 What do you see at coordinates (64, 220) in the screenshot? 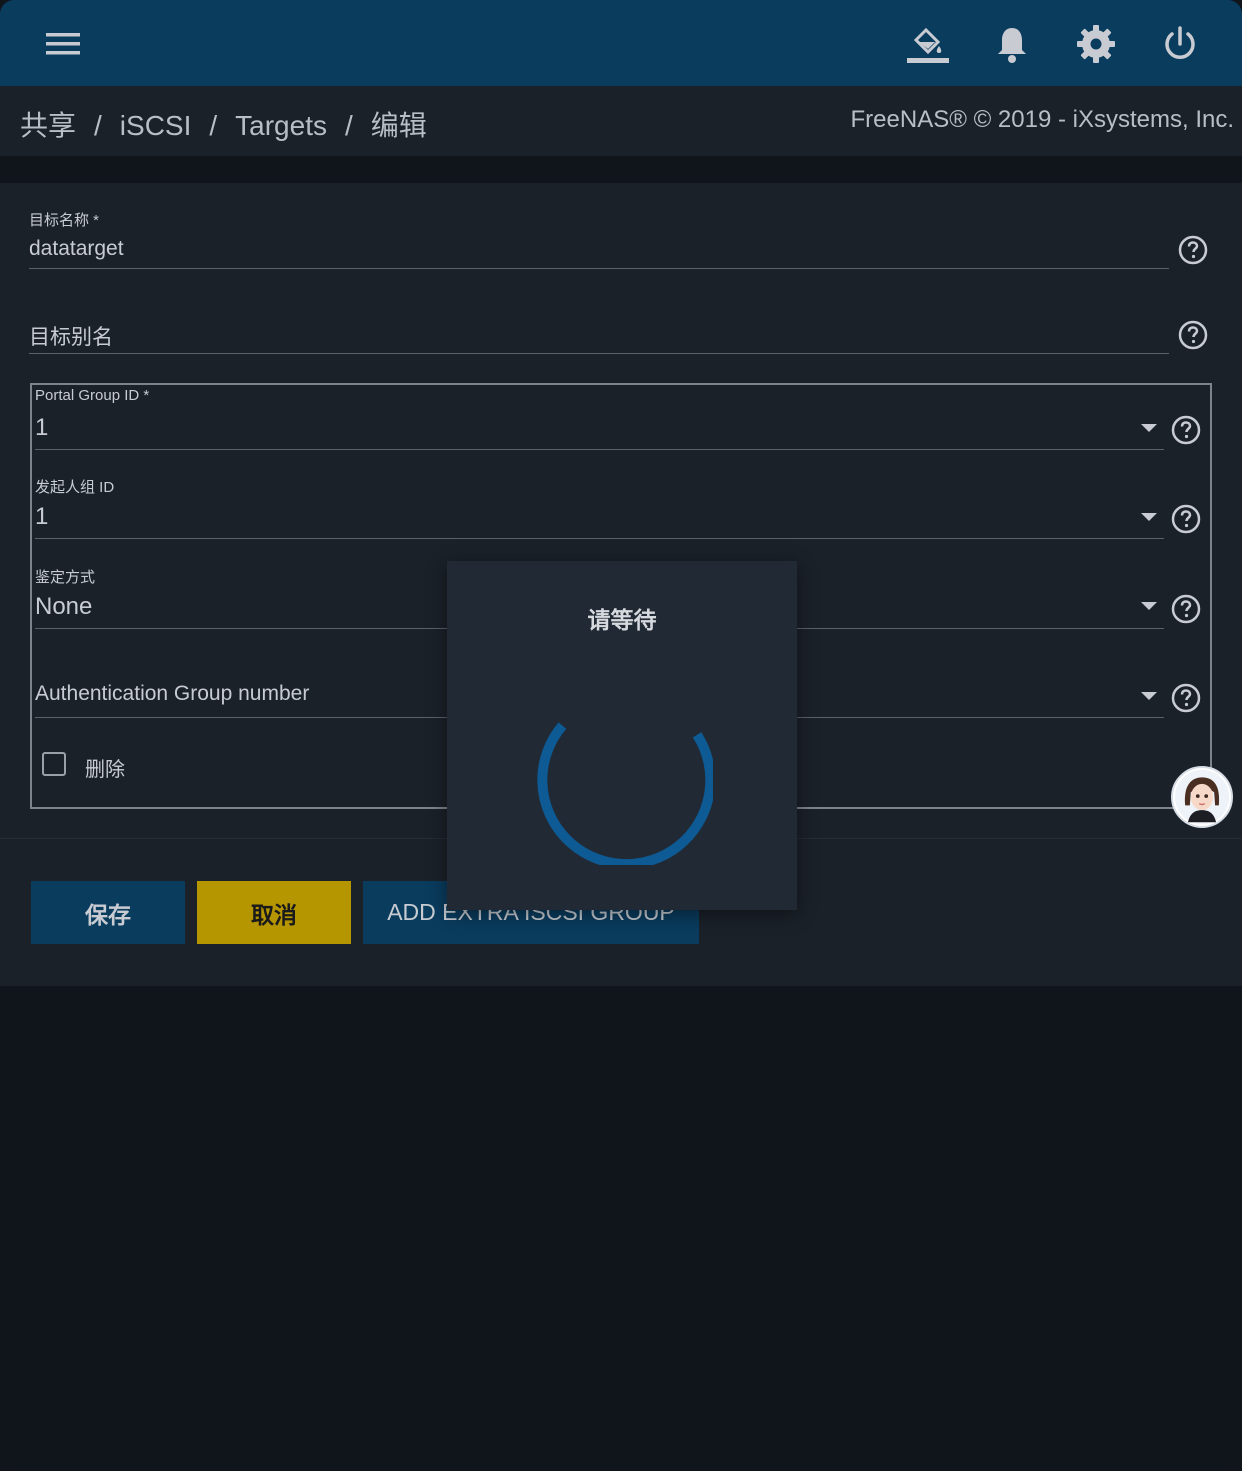
I see `target-name-label: 目标名称 *` at bounding box center [64, 220].